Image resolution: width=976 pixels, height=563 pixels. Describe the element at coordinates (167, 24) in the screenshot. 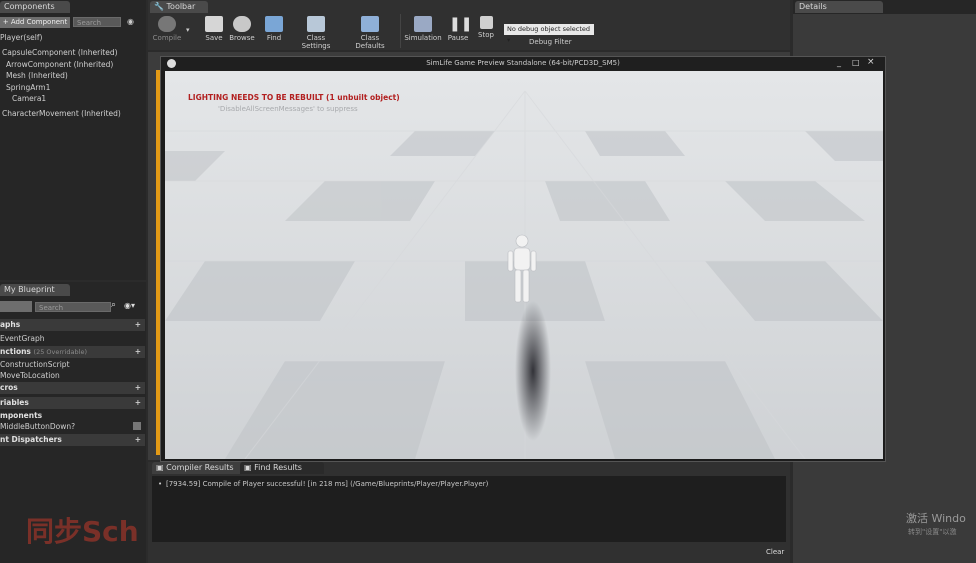

I see `gear-icon` at that location.